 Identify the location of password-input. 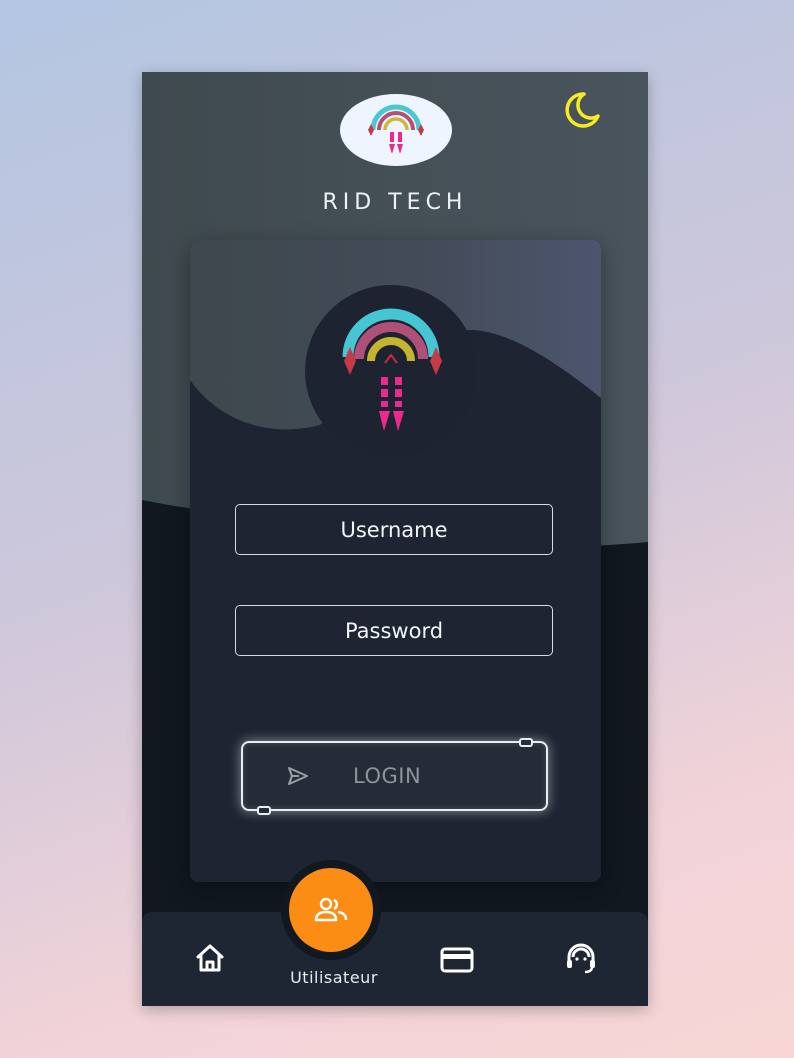
(394, 630).